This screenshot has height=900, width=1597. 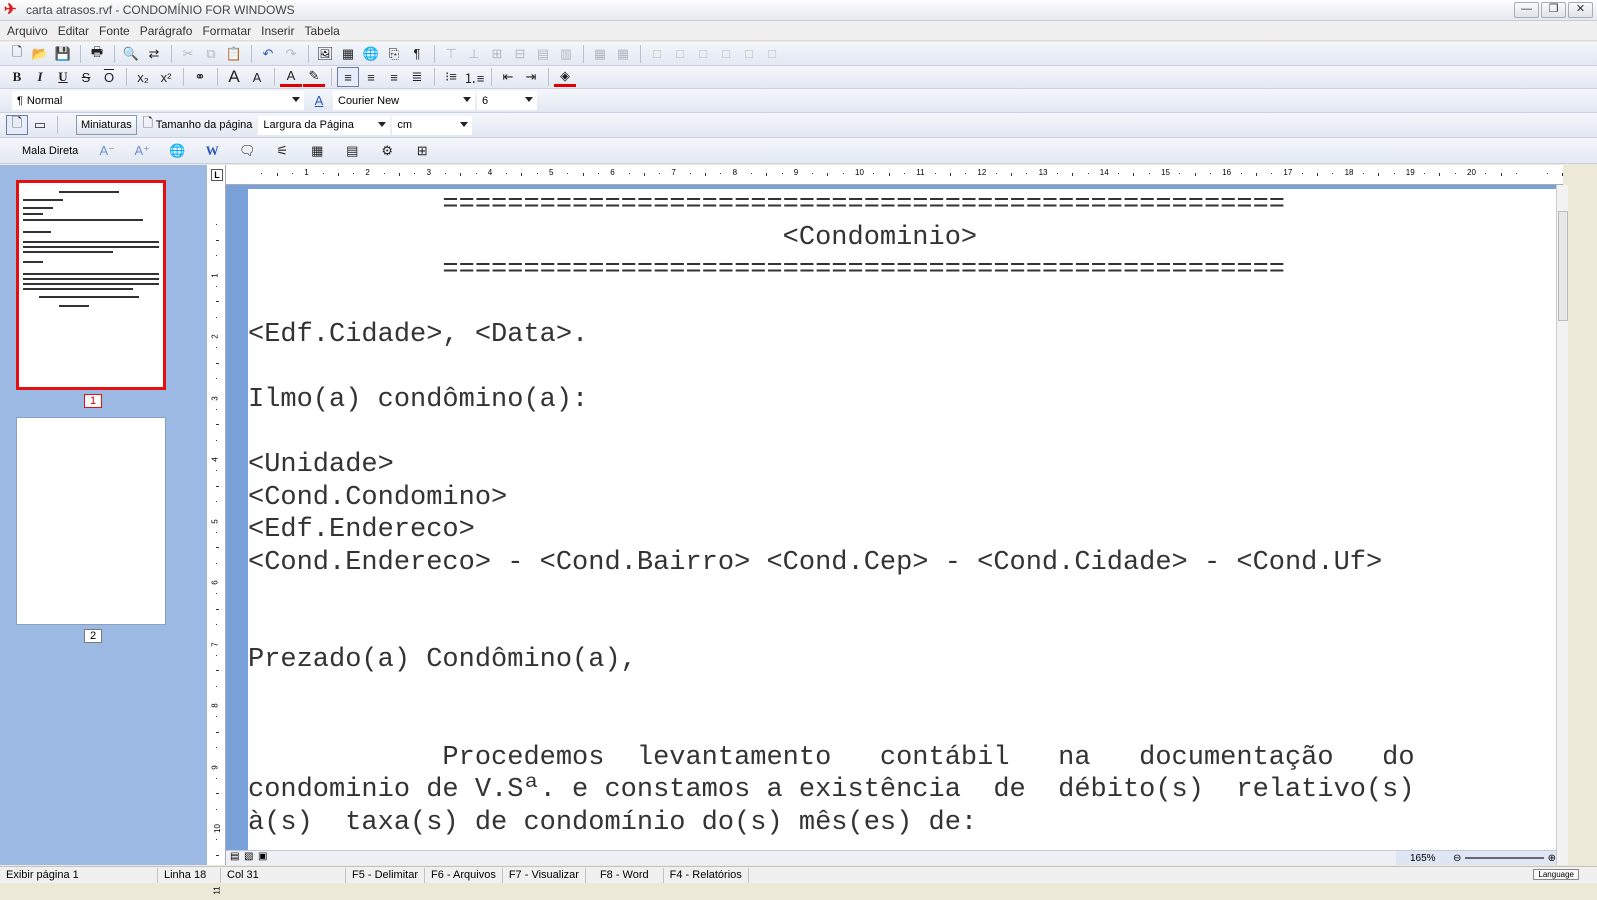 I want to click on zoom-mode-select: Largura da Página, so click(x=324, y=125).